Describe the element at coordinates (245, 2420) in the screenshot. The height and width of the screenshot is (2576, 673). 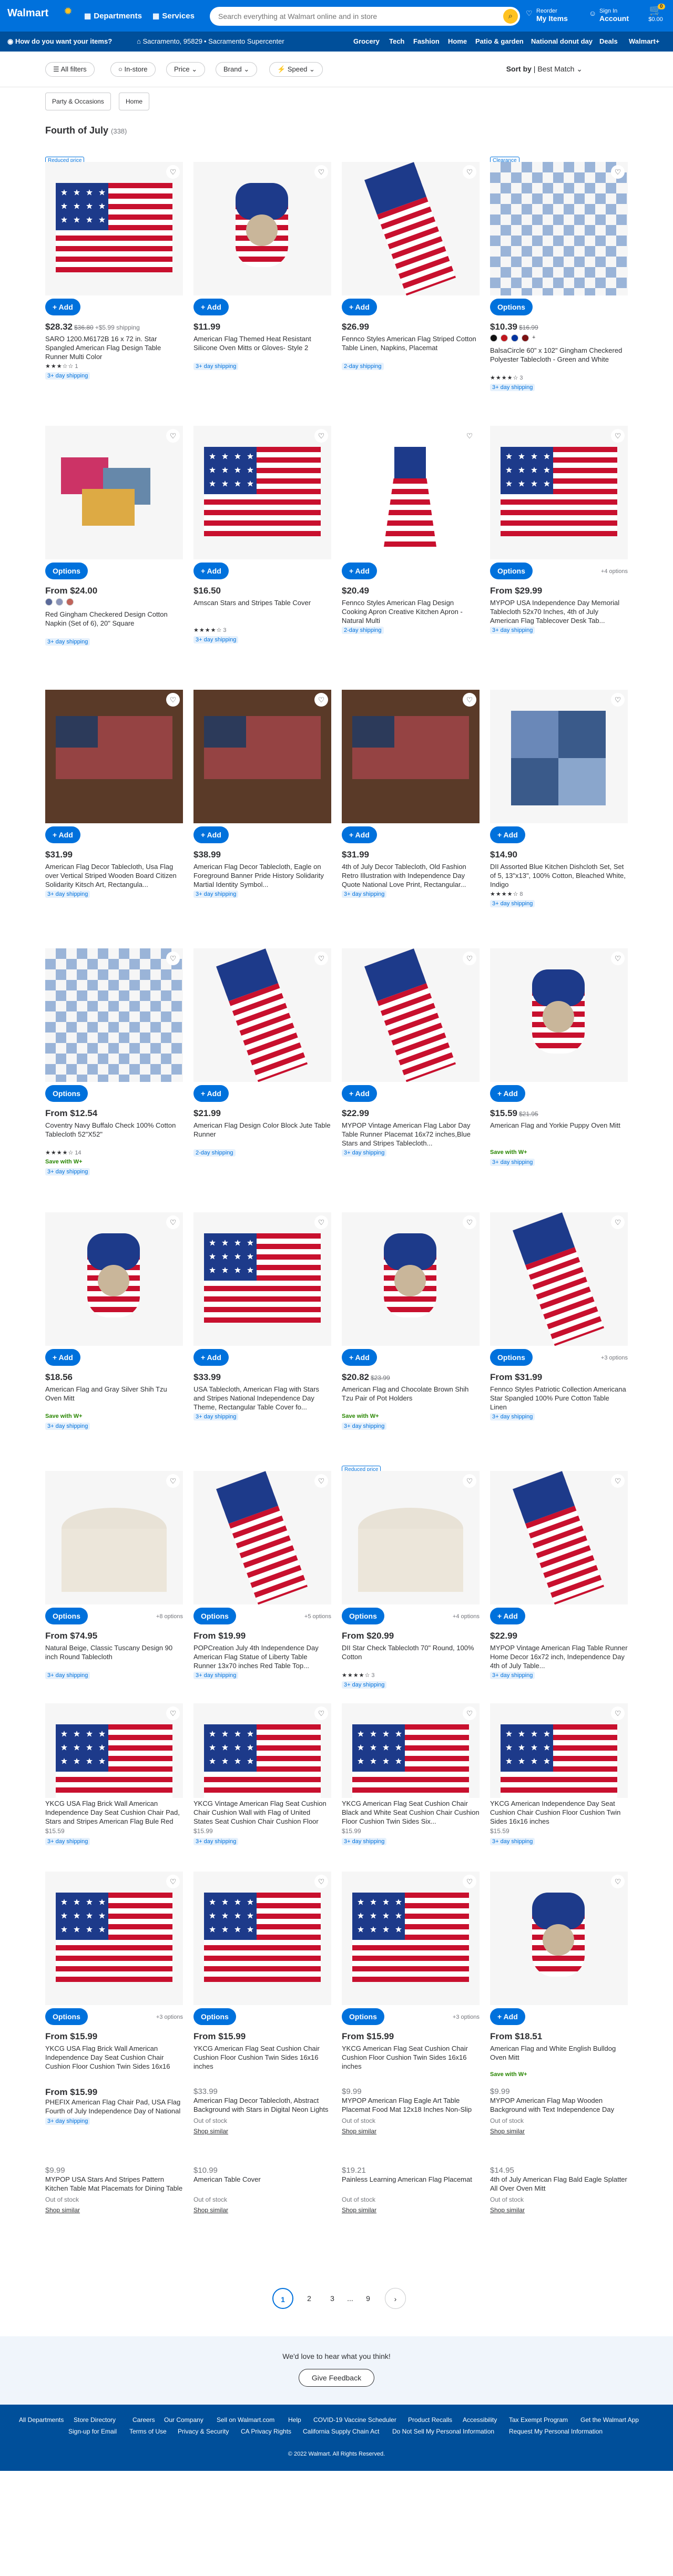
I see `footer-link: Sell on Walmart.com` at that location.